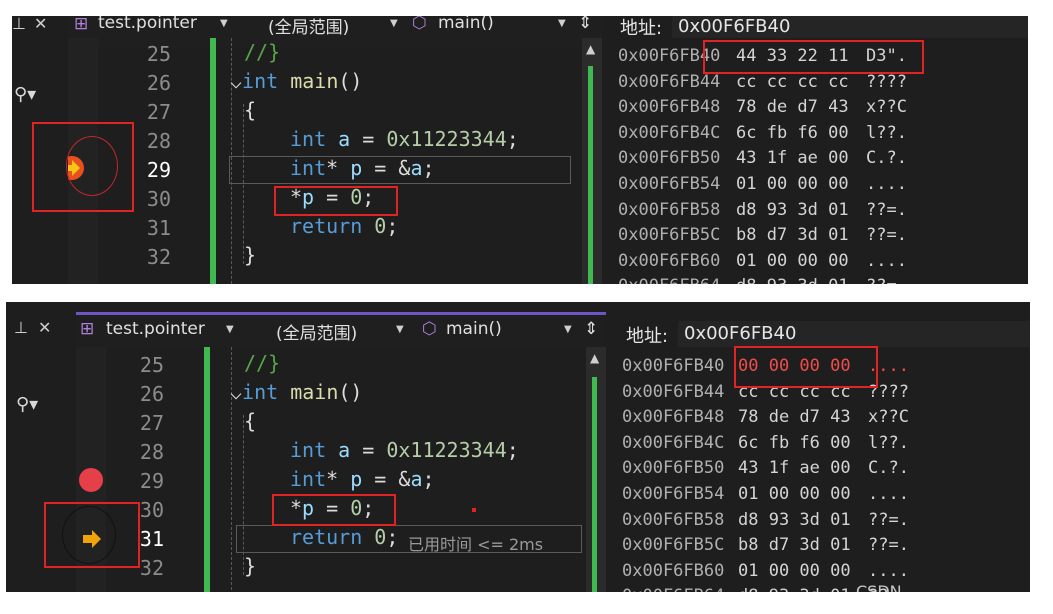 Image resolution: width=1053 pixels, height=614 pixels. I want to click on perf-tip: 已用时间 <= 2ms, so click(475, 543).